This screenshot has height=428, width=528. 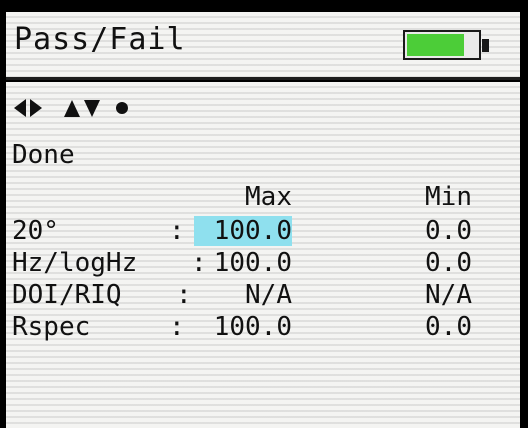 I want to click on col-header-min: Min, so click(x=448, y=197).